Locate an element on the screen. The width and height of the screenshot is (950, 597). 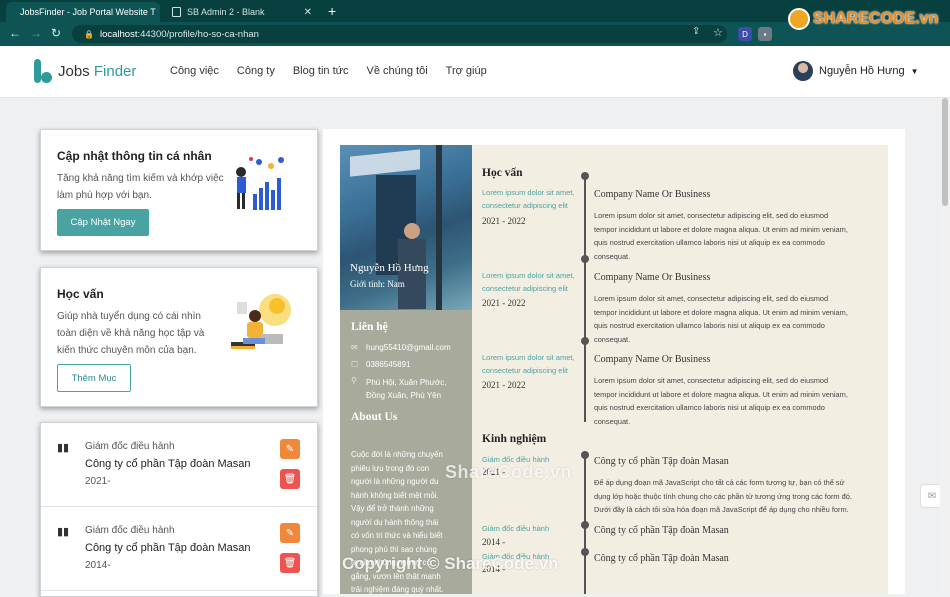
site-logo: Jobs Finder is located at coordinates (84, 71).